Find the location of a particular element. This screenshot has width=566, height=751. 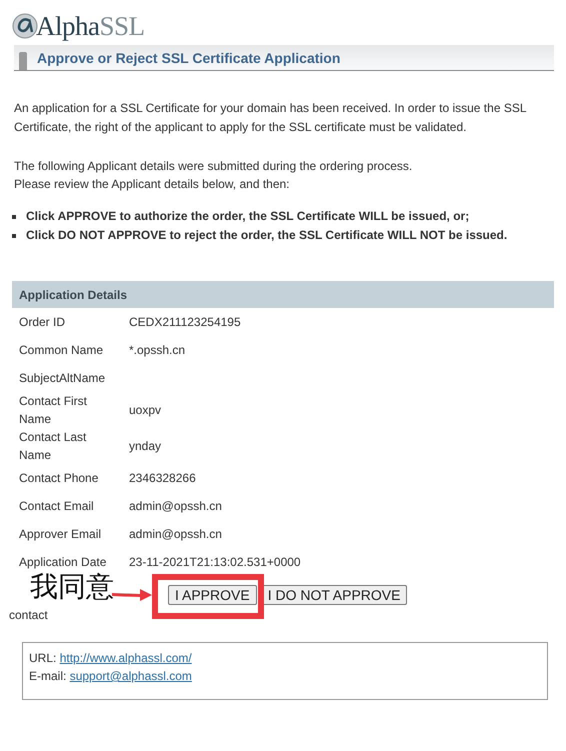

field-label: Contact First Name is located at coordinates (53, 410).